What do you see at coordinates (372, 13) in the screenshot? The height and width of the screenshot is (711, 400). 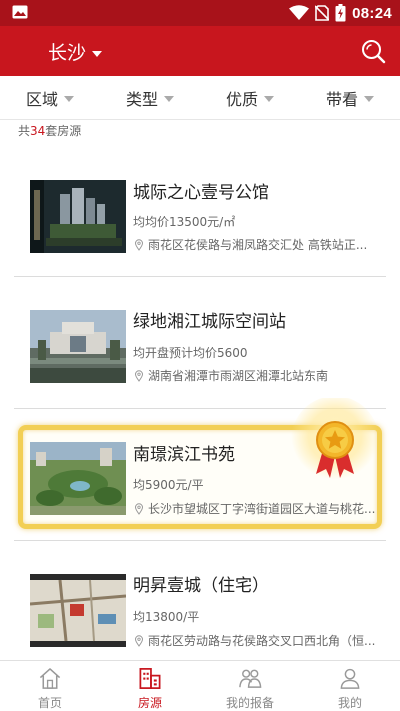 I see `status-time: 08:24` at bounding box center [372, 13].